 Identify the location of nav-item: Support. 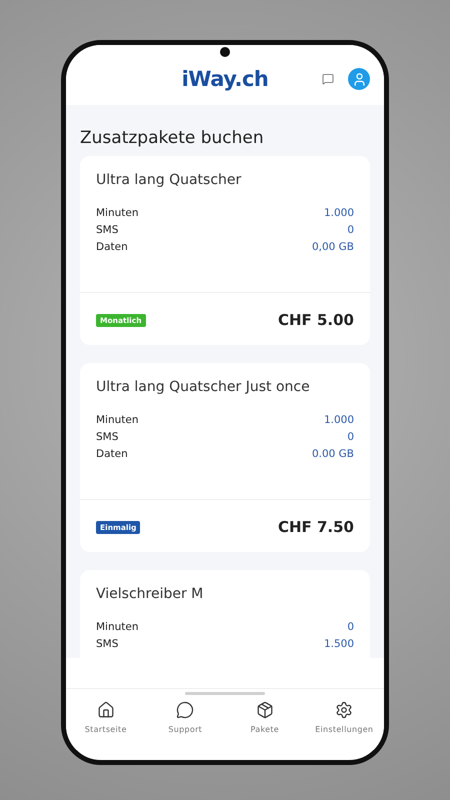
(185, 725).